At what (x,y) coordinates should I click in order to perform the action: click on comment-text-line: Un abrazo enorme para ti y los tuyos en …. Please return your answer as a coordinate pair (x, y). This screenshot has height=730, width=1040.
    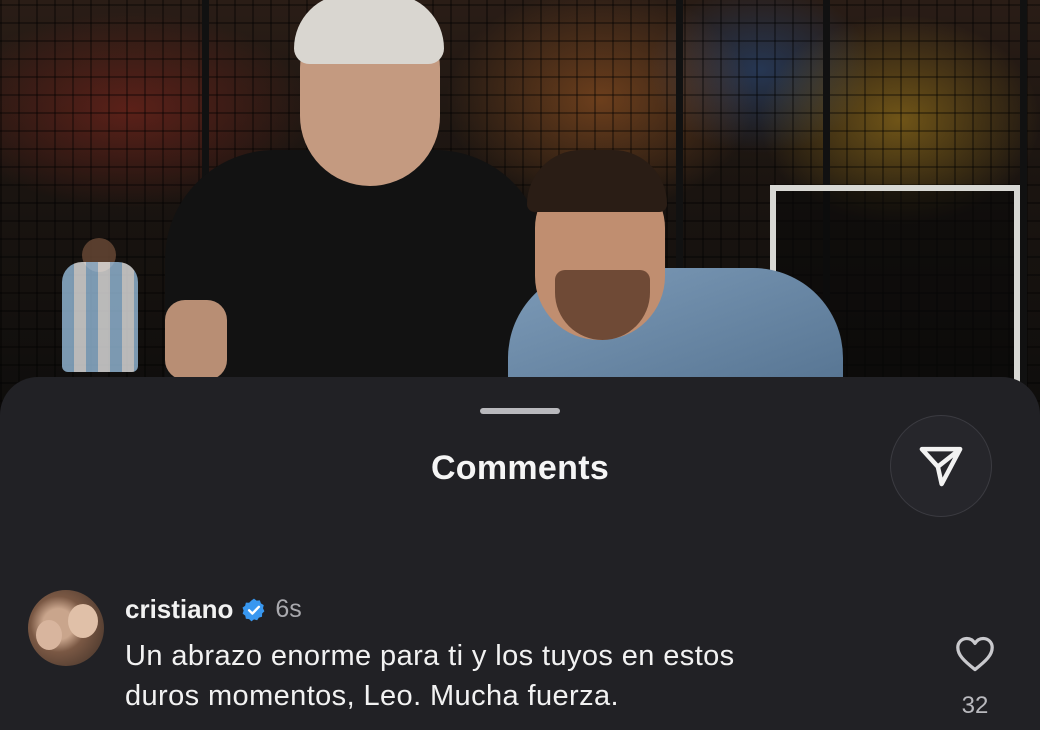
    Looking at the image, I should click on (430, 656).